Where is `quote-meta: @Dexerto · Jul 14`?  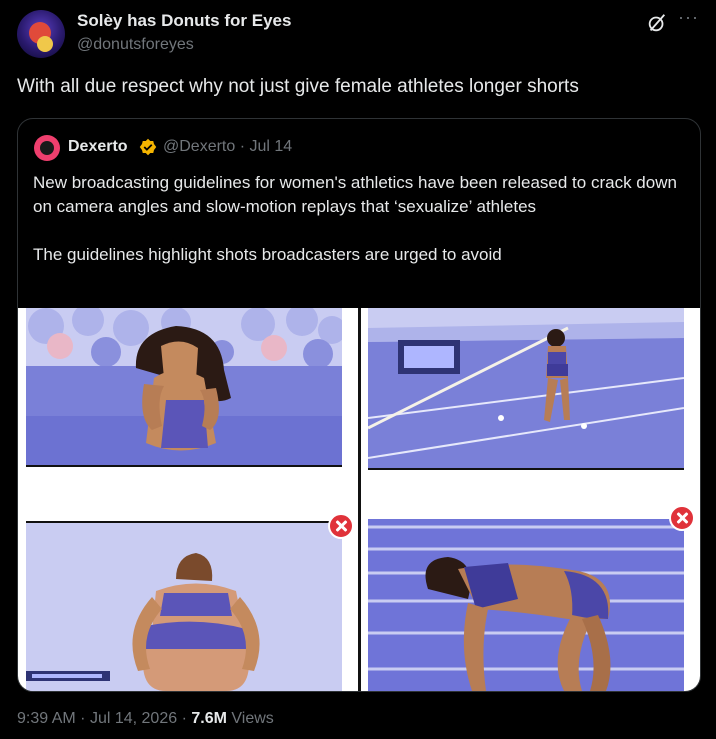 quote-meta: @Dexerto · Jul 14 is located at coordinates (227, 147).